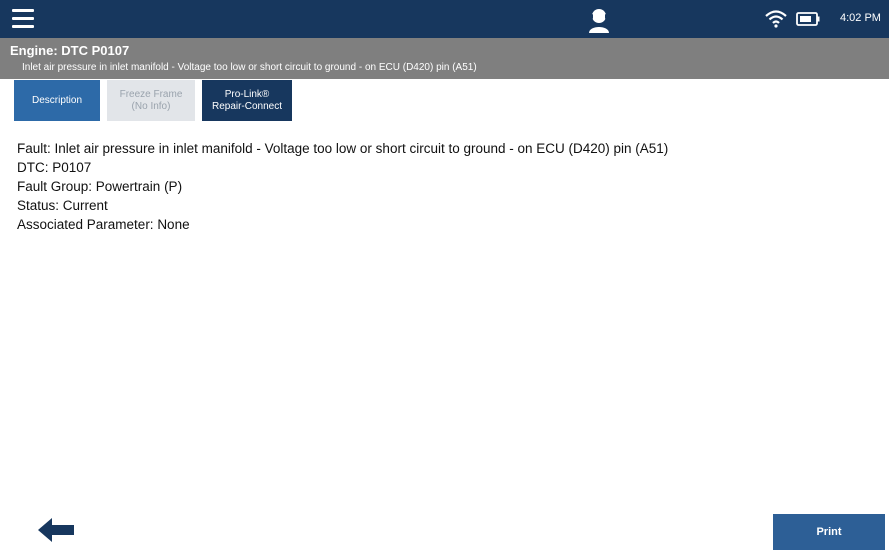  I want to click on print-label: Print, so click(829, 532).